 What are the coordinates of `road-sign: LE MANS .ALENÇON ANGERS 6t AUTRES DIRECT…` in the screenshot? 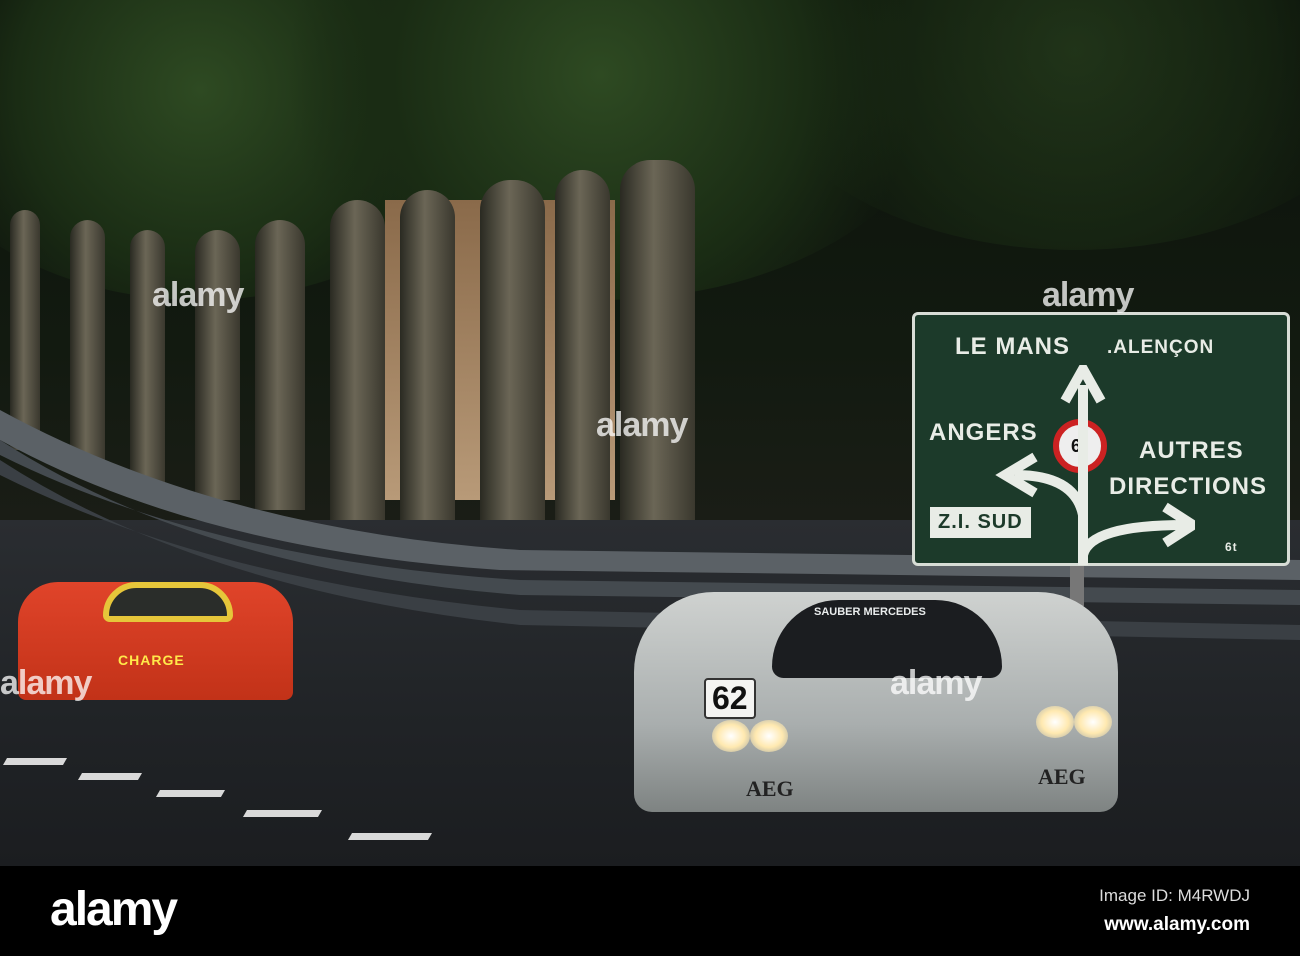 It's located at (1101, 439).